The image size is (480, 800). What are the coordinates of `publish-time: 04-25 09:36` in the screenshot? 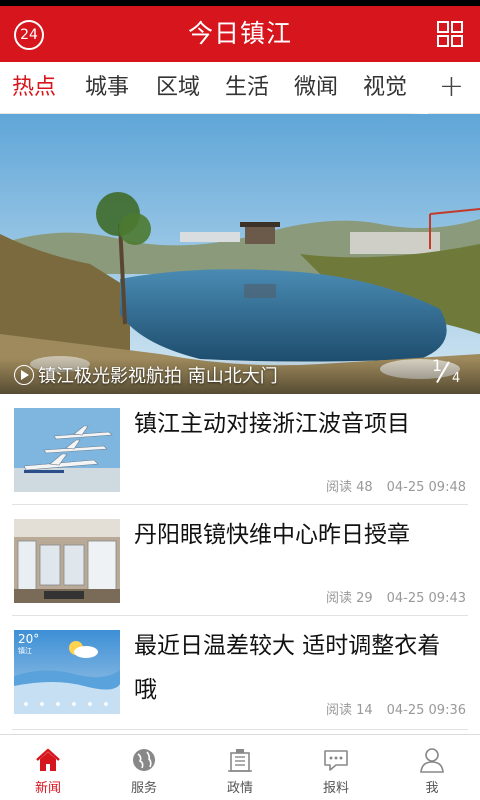 It's located at (426, 710).